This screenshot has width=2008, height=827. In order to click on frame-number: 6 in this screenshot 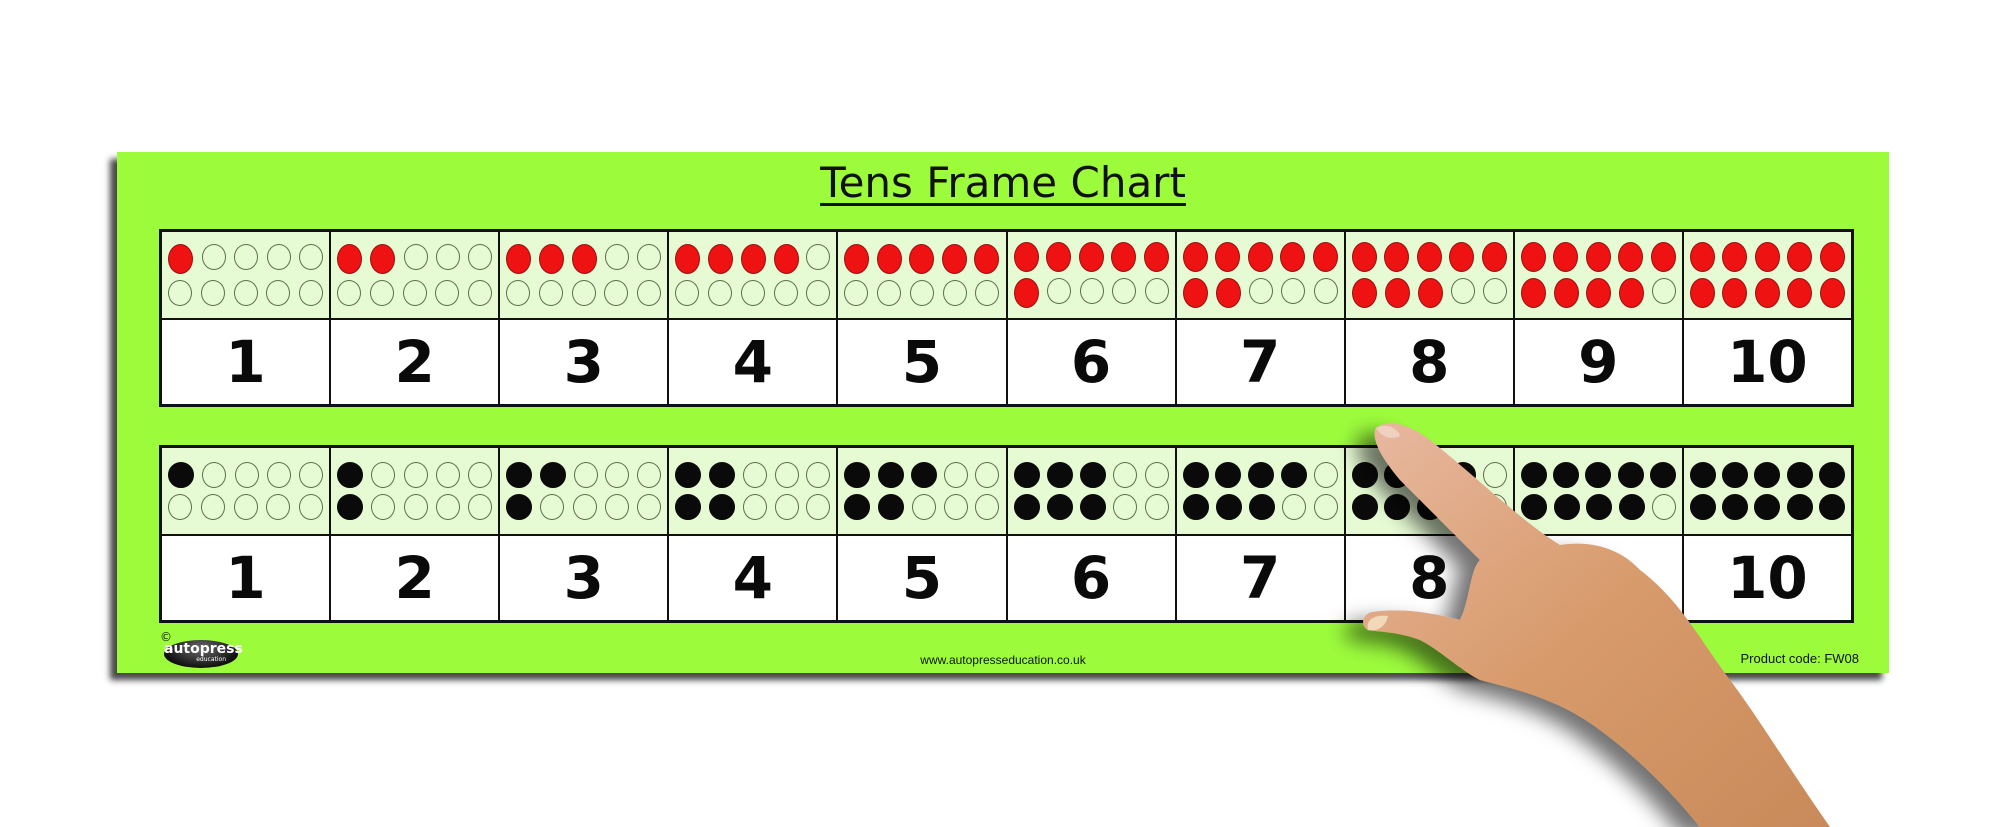, I will do `click(1091, 578)`.